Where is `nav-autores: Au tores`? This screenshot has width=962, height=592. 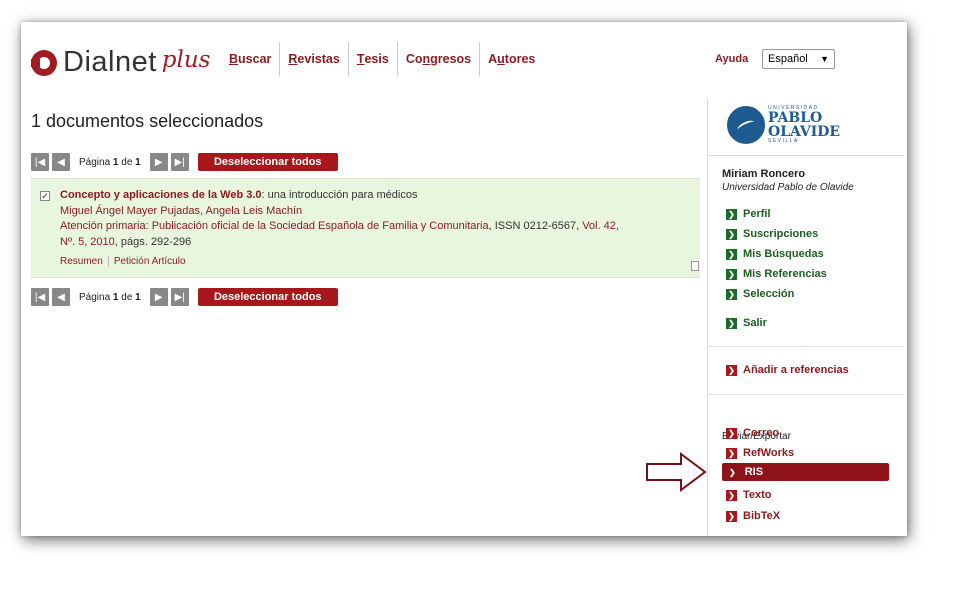
nav-autores: Au tores is located at coordinates (511, 59).